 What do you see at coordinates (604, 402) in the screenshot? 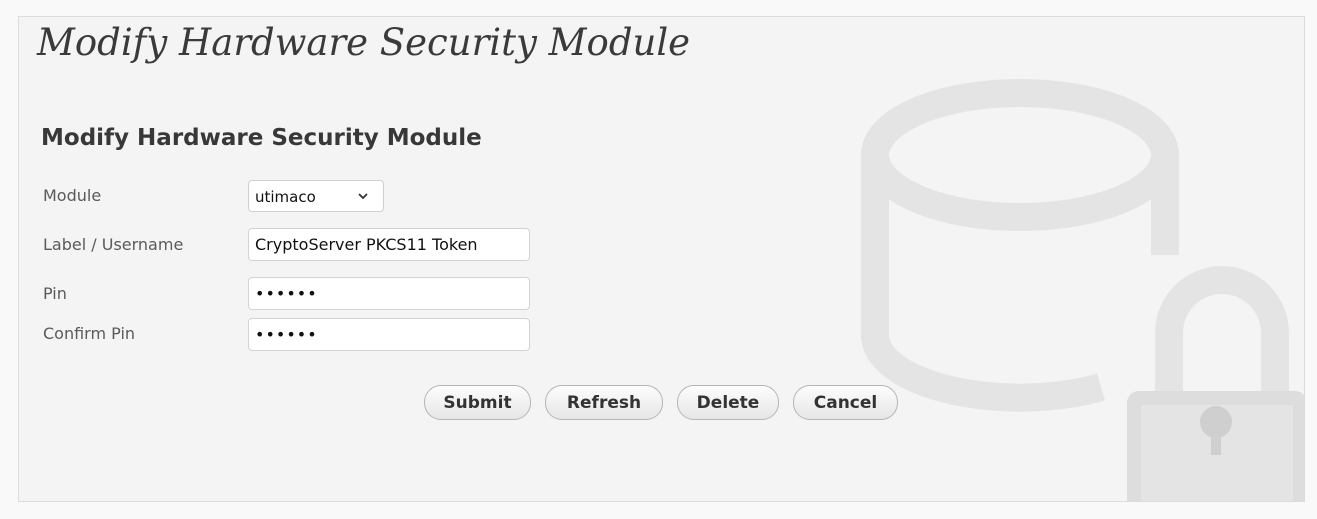
I see `refresh-button: Refresh` at bounding box center [604, 402].